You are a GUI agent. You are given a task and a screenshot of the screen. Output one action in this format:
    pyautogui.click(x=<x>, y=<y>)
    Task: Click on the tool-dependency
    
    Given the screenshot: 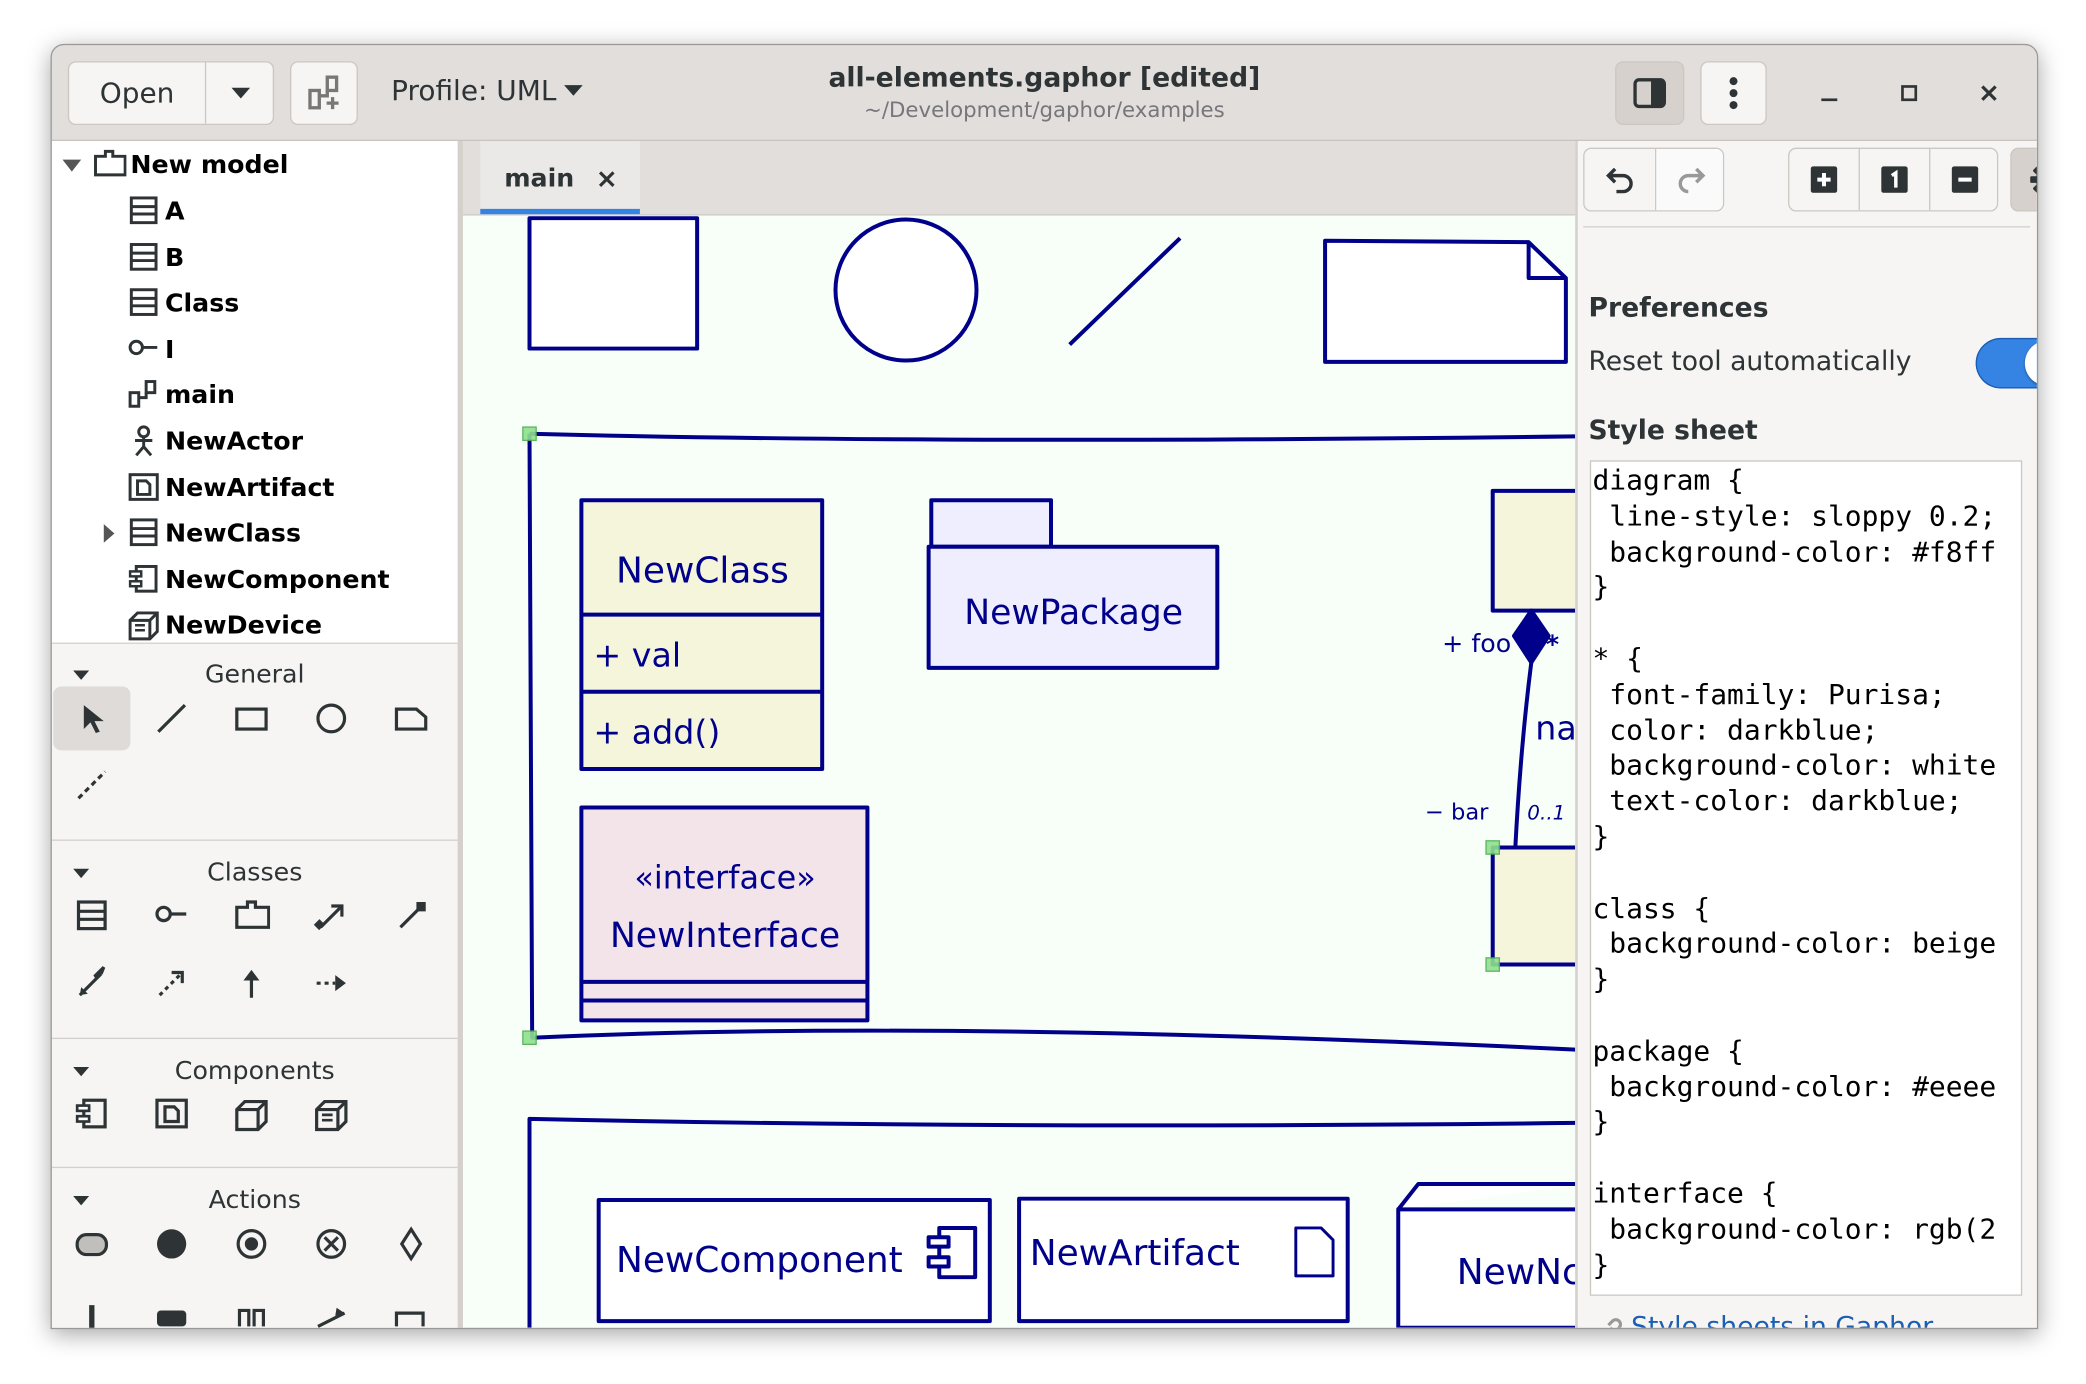 What is the action you would take?
    pyautogui.click(x=171, y=983)
    